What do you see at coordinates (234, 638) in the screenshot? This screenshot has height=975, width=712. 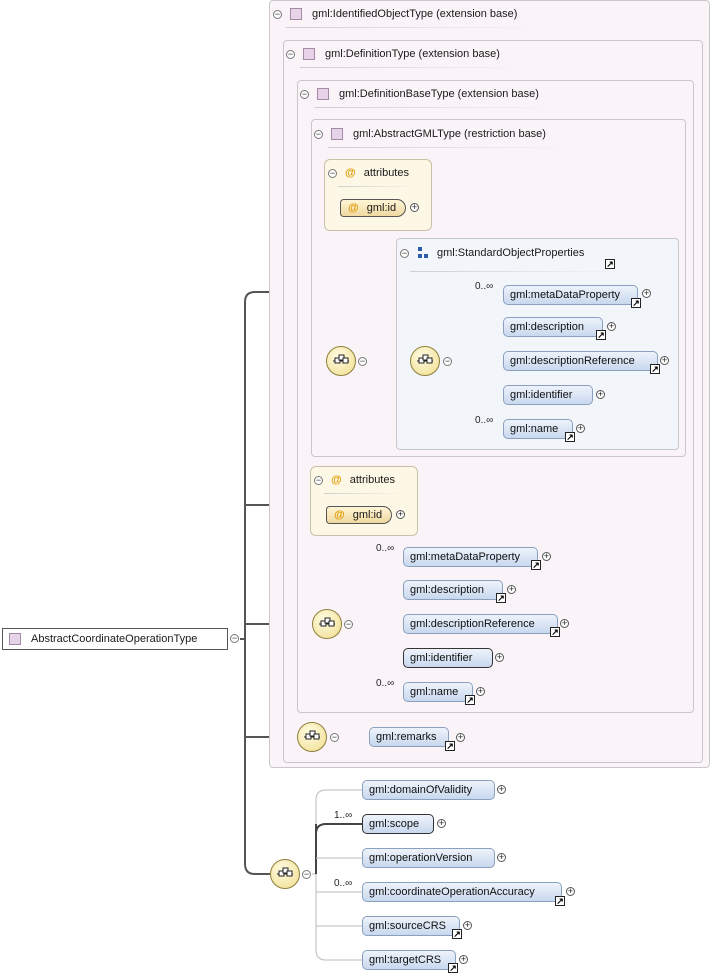 I see `collapse-toggle-root: −` at bounding box center [234, 638].